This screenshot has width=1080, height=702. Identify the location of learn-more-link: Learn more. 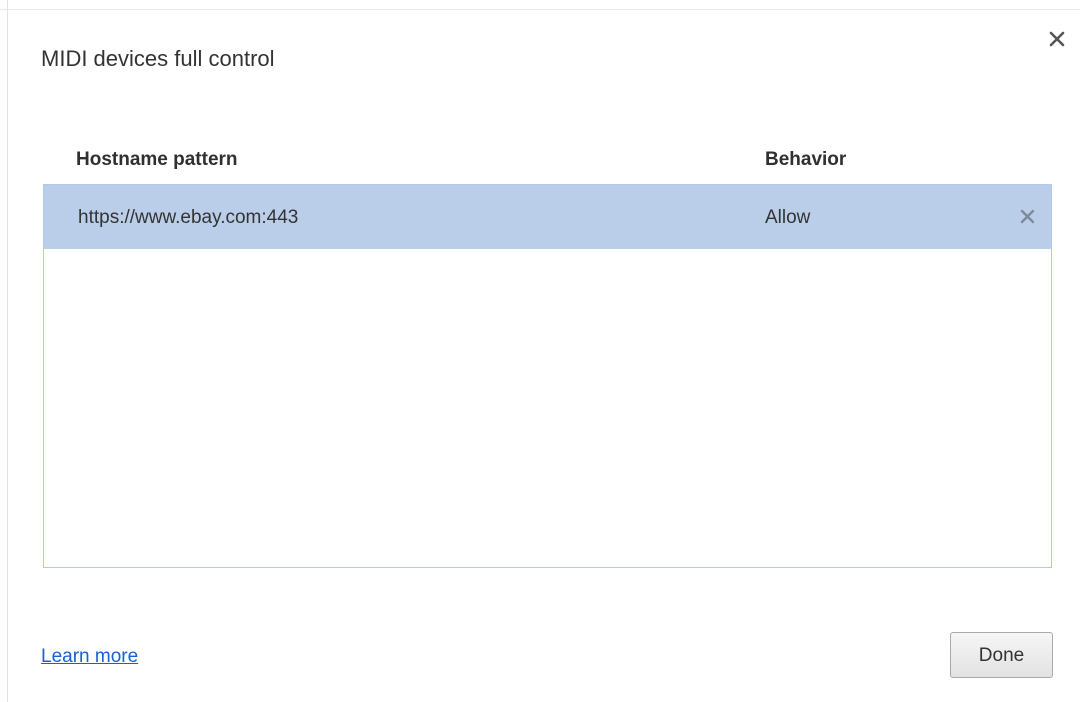
(89, 657).